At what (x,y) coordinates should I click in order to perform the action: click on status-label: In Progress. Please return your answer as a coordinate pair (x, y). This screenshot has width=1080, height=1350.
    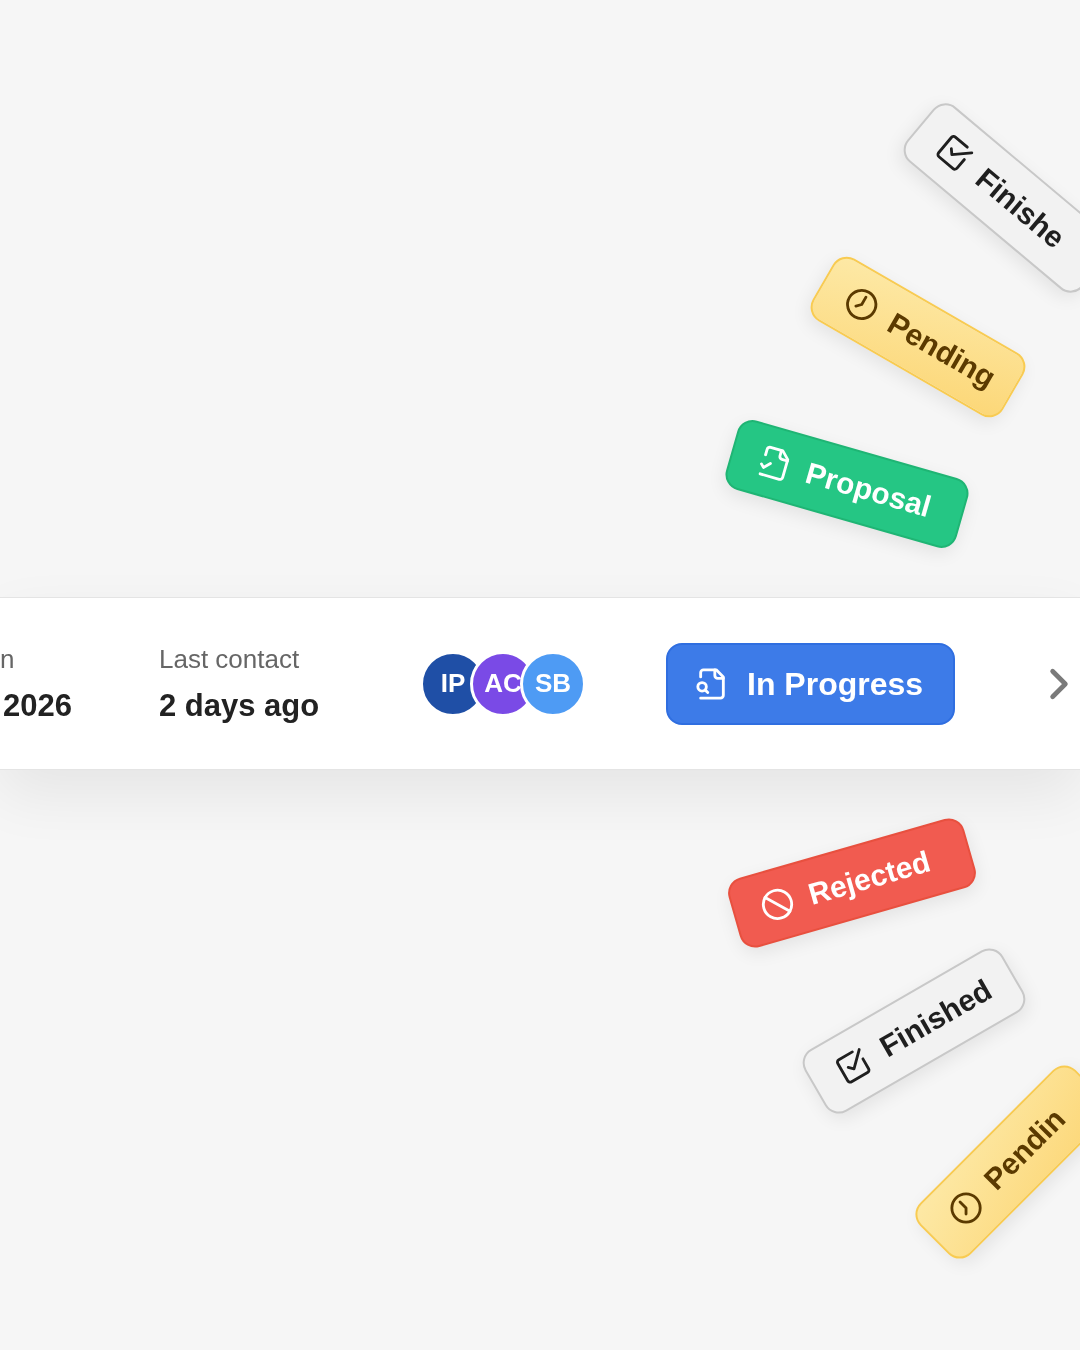
    Looking at the image, I should click on (835, 683).